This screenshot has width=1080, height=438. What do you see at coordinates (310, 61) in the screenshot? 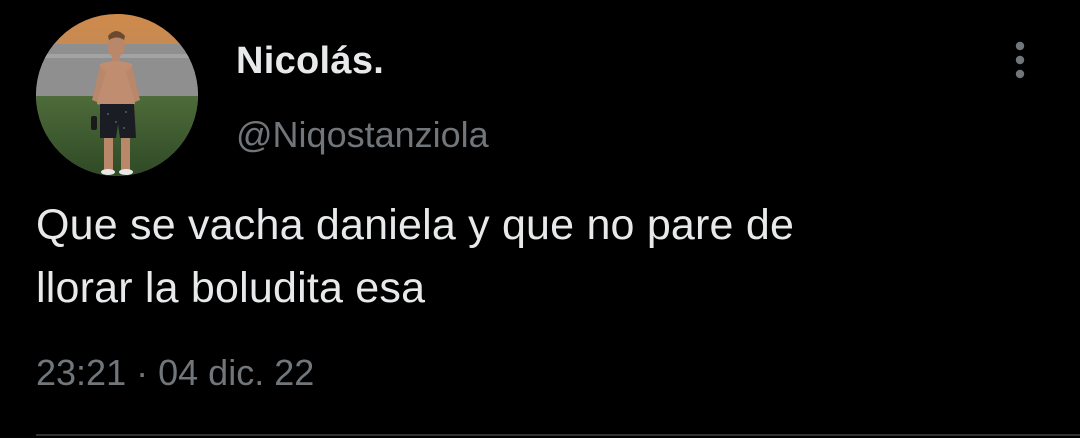
I see `author-display-name: Nicolás.` at bounding box center [310, 61].